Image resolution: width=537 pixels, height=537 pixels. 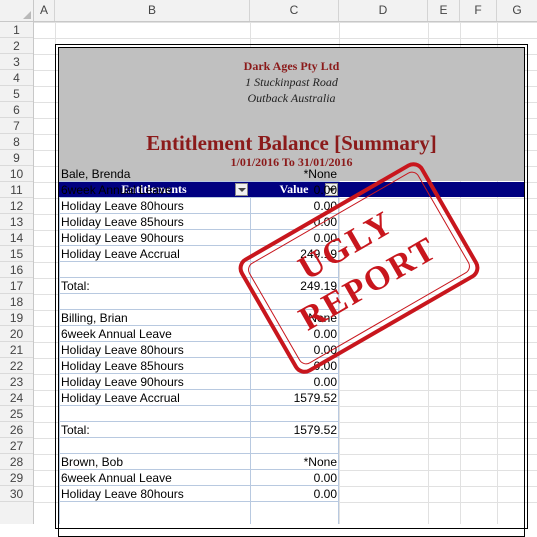 I want to click on row-header-2: 2, so click(x=16, y=46).